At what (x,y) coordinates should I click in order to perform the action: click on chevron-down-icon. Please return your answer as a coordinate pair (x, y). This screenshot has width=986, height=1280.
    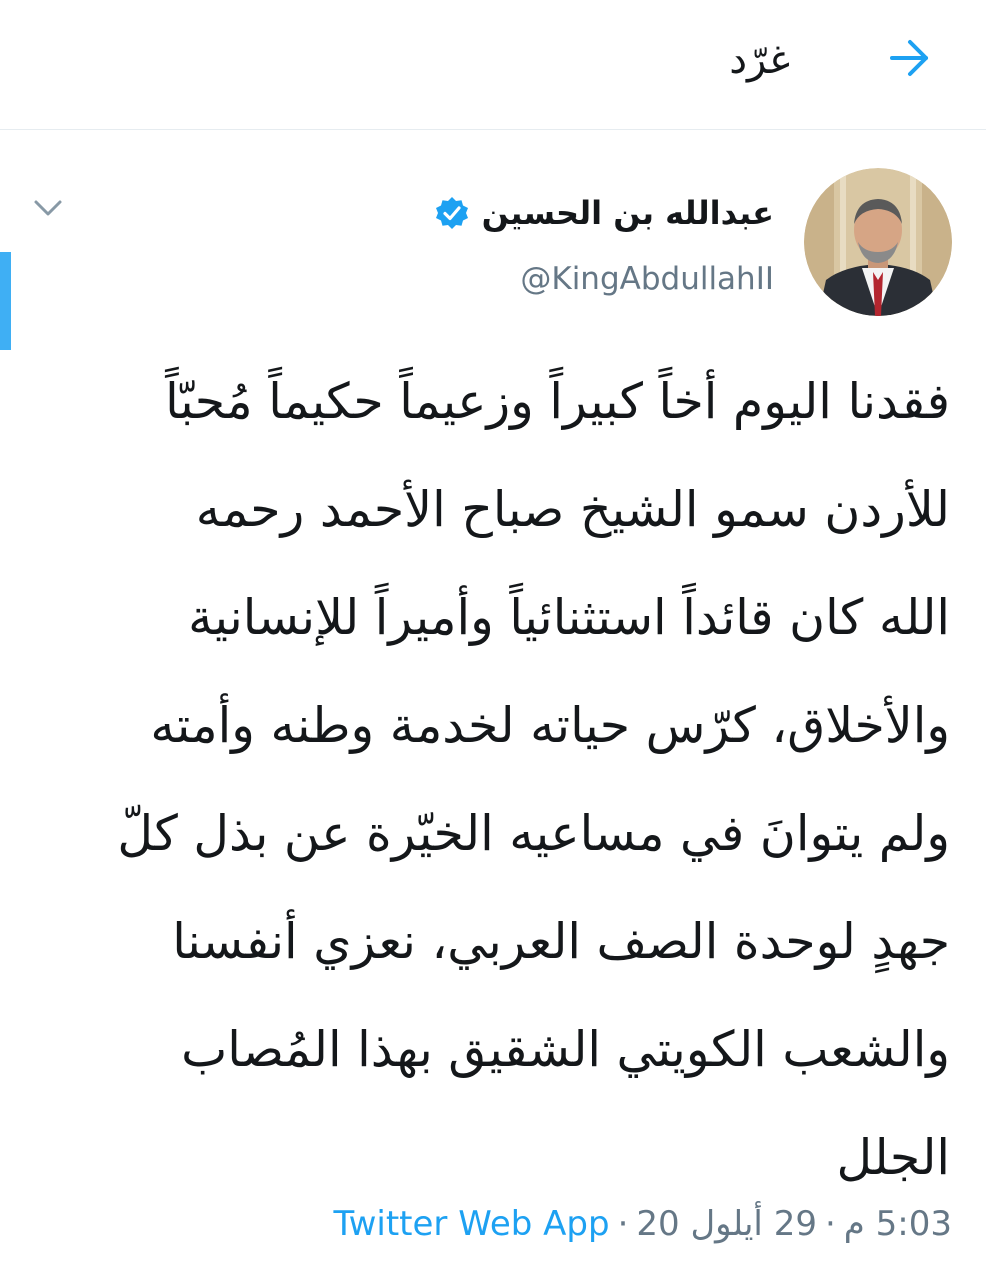
    Looking at the image, I should click on (48, 208).